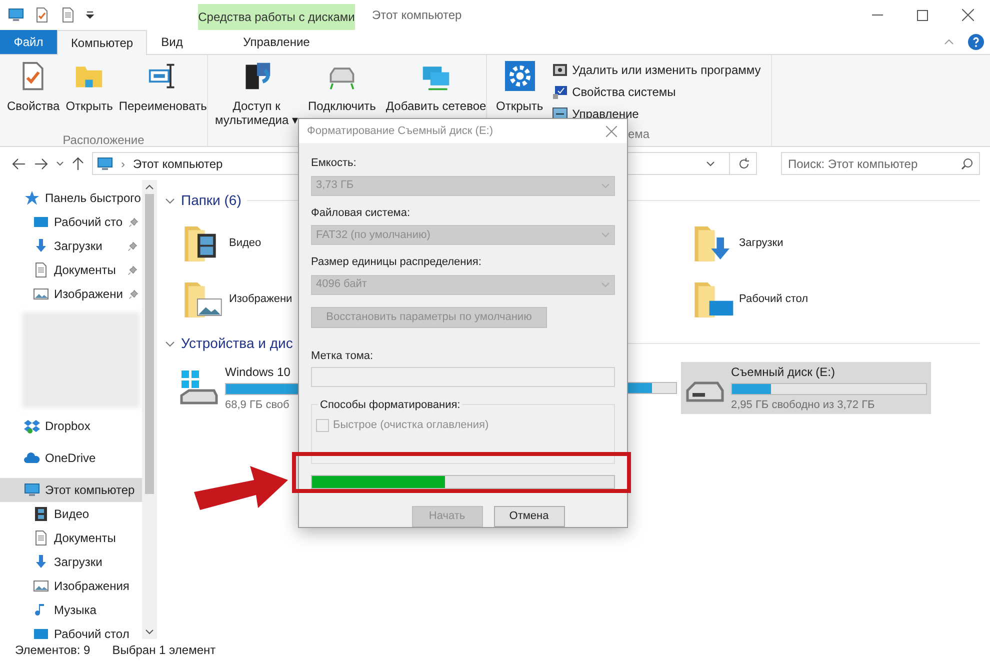 The width and height of the screenshot is (990, 661). What do you see at coordinates (164, 650) in the screenshot?
I see `status-selection: Выбран 1 элемент` at bounding box center [164, 650].